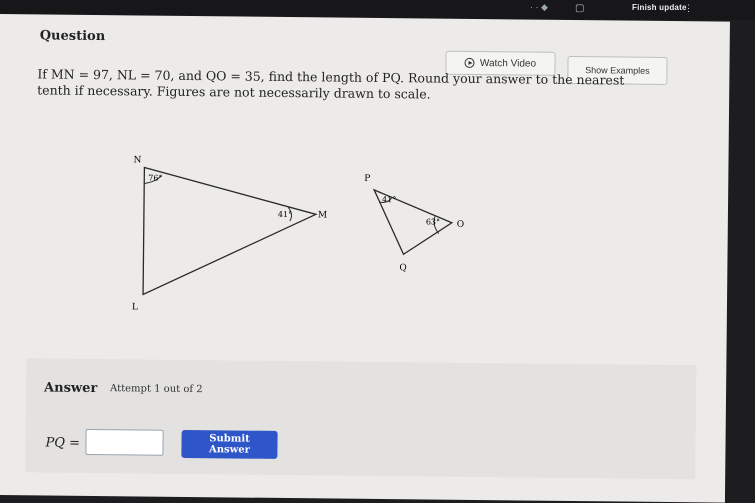 This screenshot has height=503, width=755. Describe the element at coordinates (156, 389) in the screenshot. I see `attempt-counter: Attempt 1 out of 2` at that location.